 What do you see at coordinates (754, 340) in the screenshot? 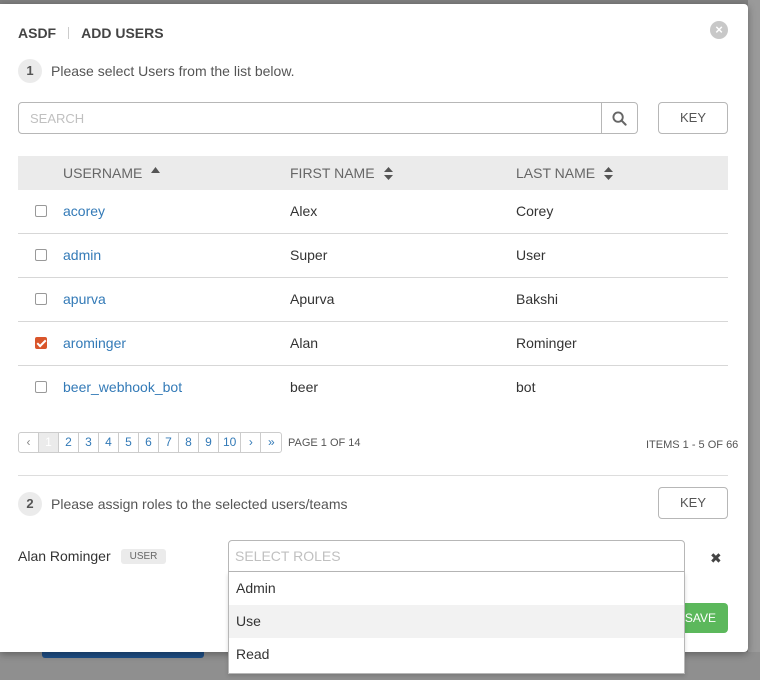
I see `background-page-edge` at bounding box center [754, 340].